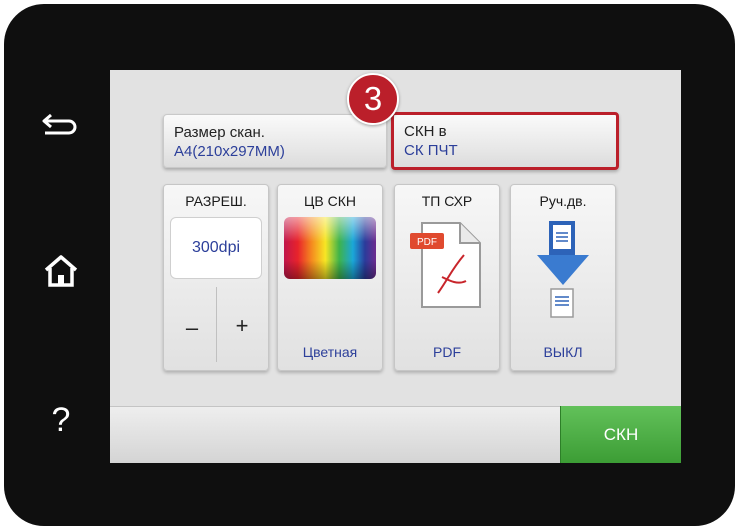 The image size is (739, 530). Describe the element at coordinates (563, 269) in the screenshot. I see `manual-duplex-icon` at that location.